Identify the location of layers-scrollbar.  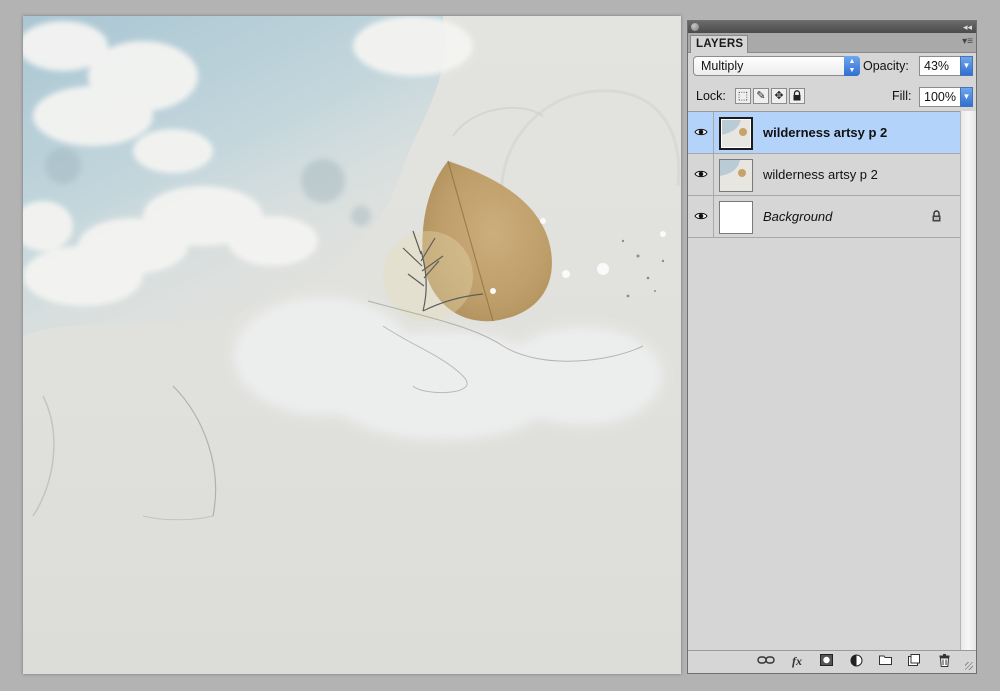
(968, 381).